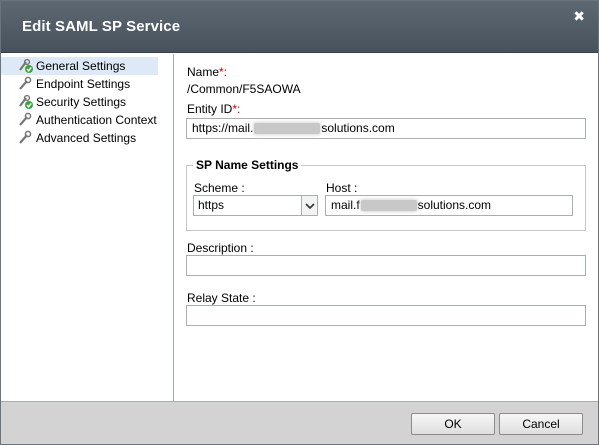 This screenshot has width=599, height=445. I want to click on name-label-text: Name, so click(203, 72).